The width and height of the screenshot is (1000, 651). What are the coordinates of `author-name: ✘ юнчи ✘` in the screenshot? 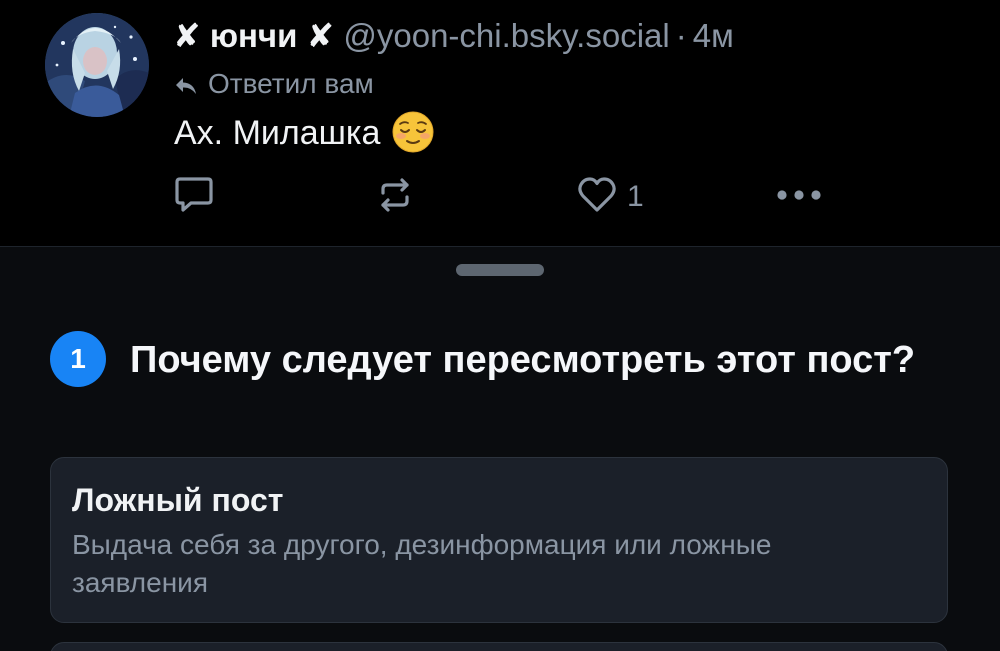 It's located at (253, 35).